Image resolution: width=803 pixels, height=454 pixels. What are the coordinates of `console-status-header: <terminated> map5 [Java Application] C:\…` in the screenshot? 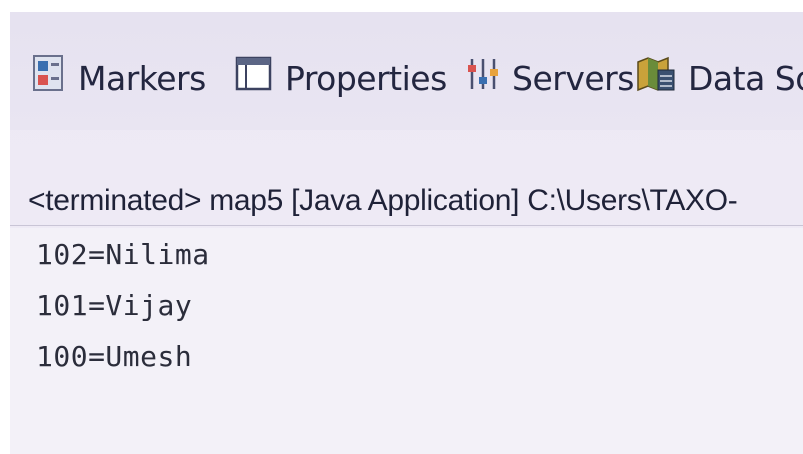 It's located at (383, 200).